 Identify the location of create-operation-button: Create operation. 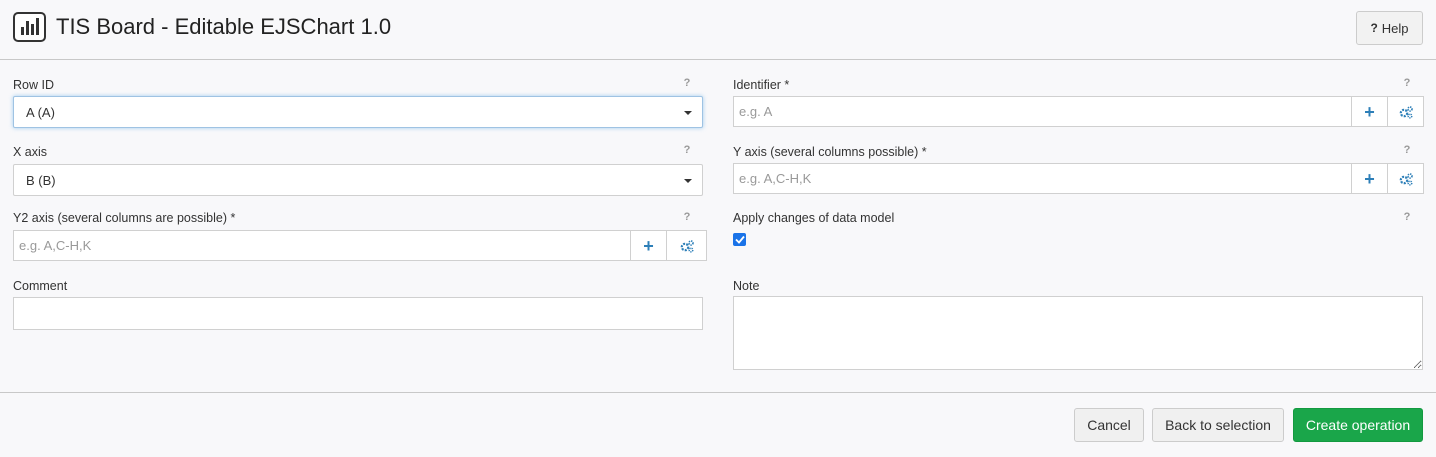
(1358, 425).